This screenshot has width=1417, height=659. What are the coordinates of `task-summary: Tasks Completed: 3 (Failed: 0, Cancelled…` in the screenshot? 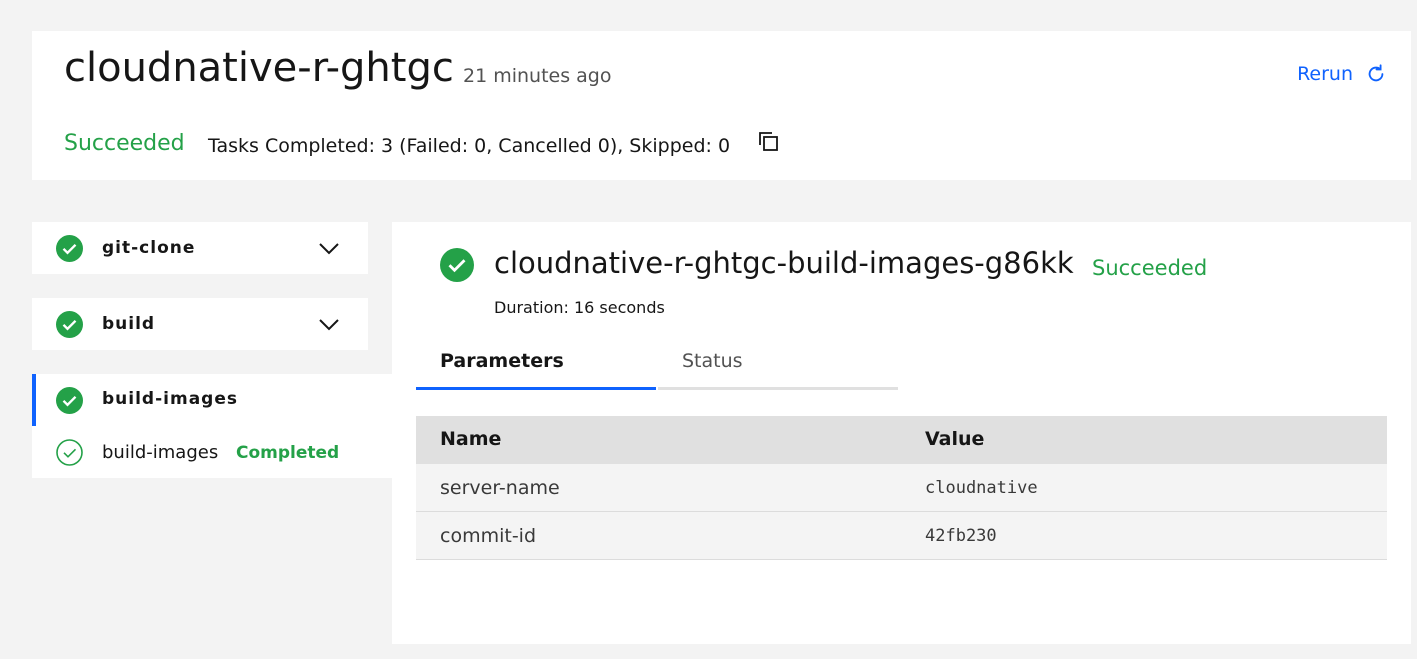 It's located at (469, 146).